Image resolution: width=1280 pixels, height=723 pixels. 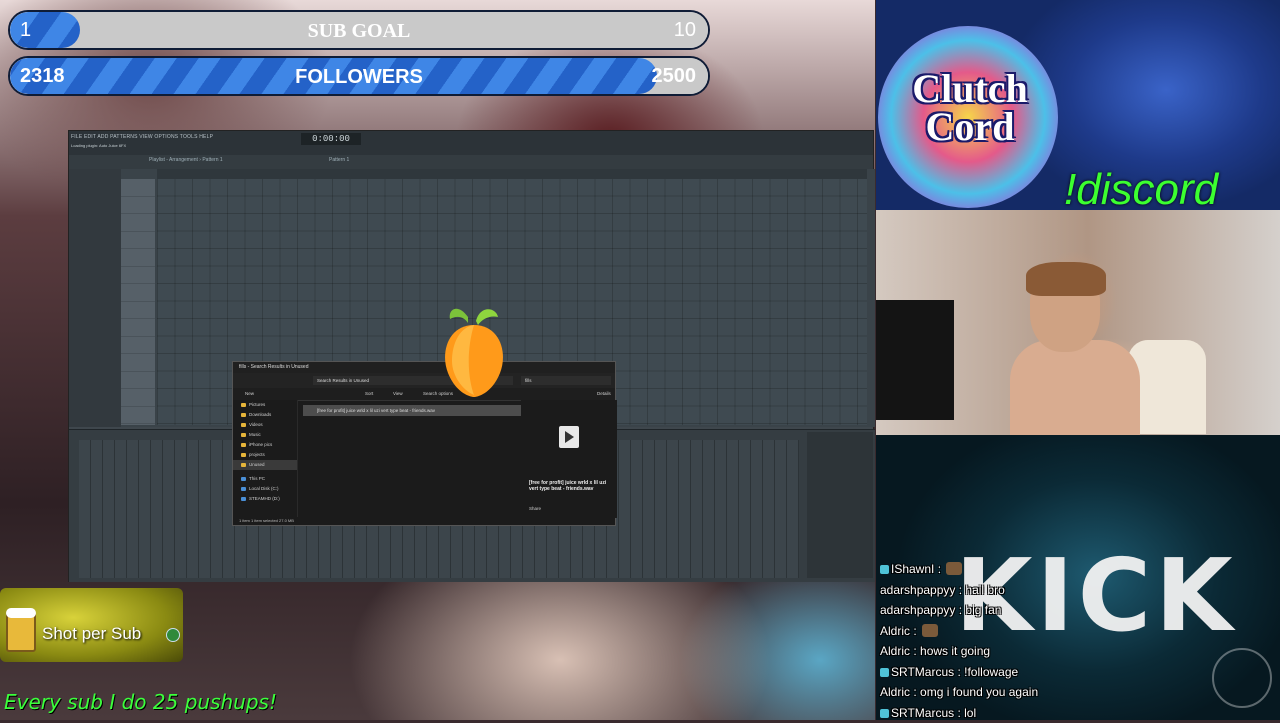 What do you see at coordinates (955, 651) in the screenshot?
I see `chat-text: hows it going` at bounding box center [955, 651].